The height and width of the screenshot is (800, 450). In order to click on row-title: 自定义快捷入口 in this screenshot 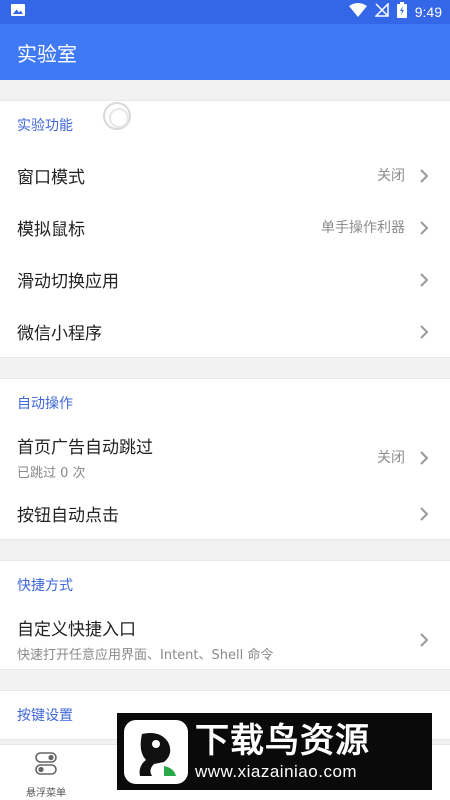, I will do `click(76, 630)`.